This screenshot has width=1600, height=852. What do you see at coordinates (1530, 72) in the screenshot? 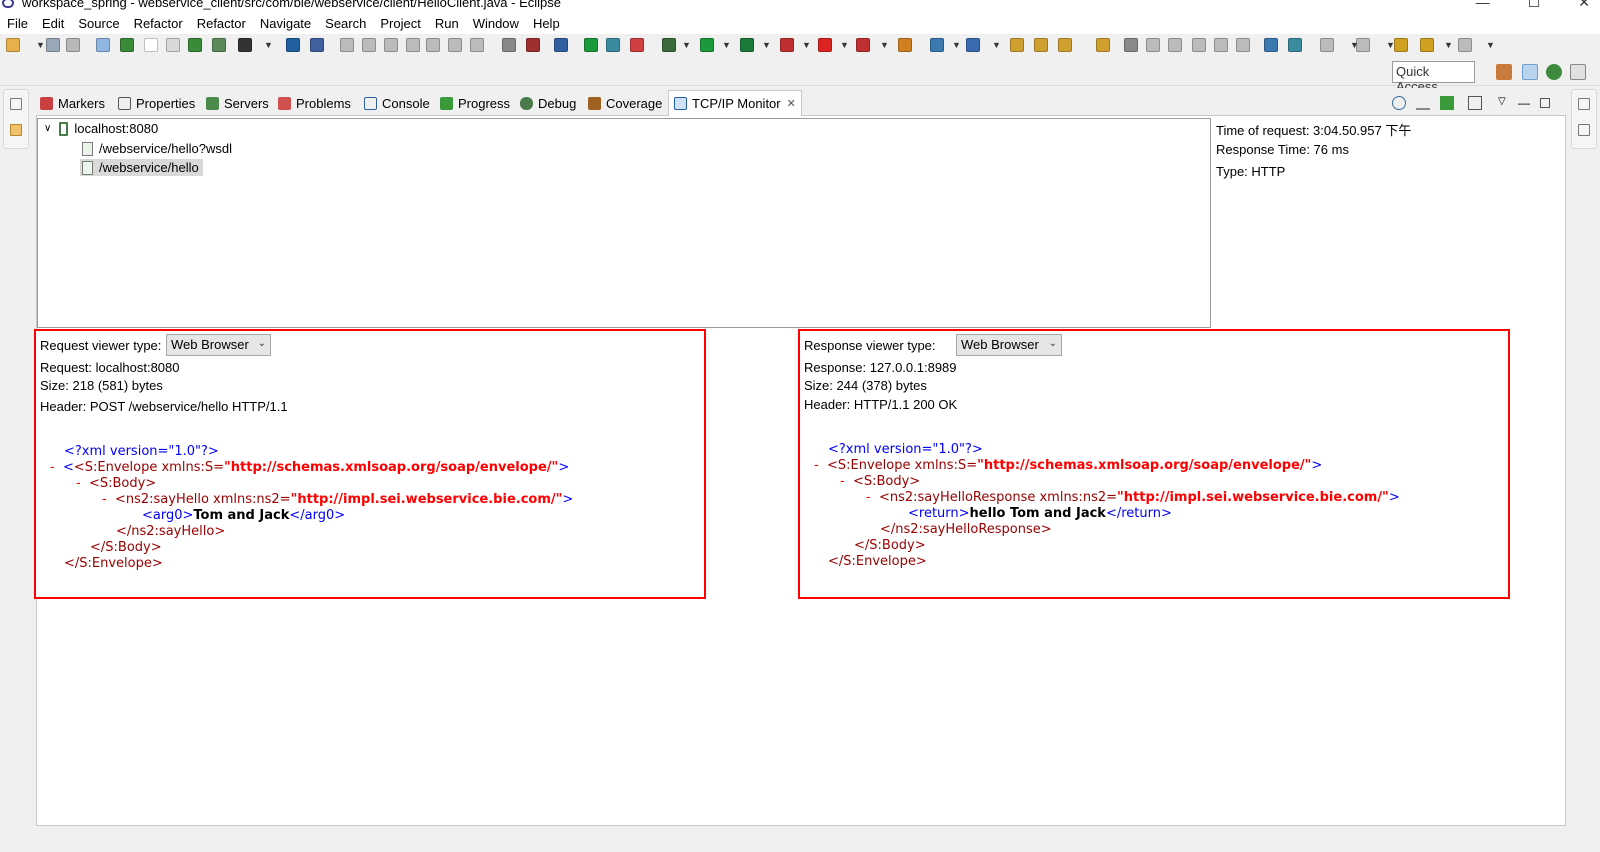
I see `java-ee-perspective-icon` at bounding box center [1530, 72].